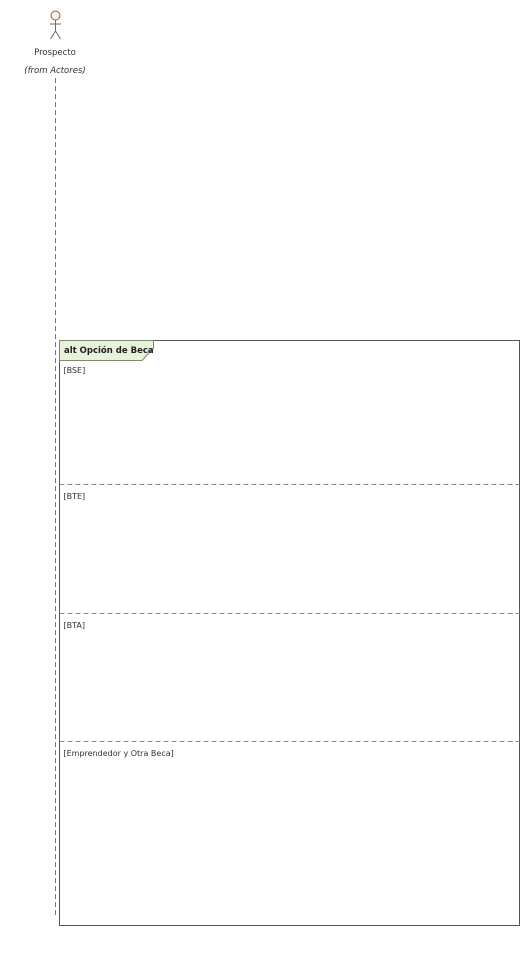 The height and width of the screenshot is (954, 529). Describe the element at coordinates (74, 625) in the screenshot. I see `operand-guard: [BTA]` at that location.